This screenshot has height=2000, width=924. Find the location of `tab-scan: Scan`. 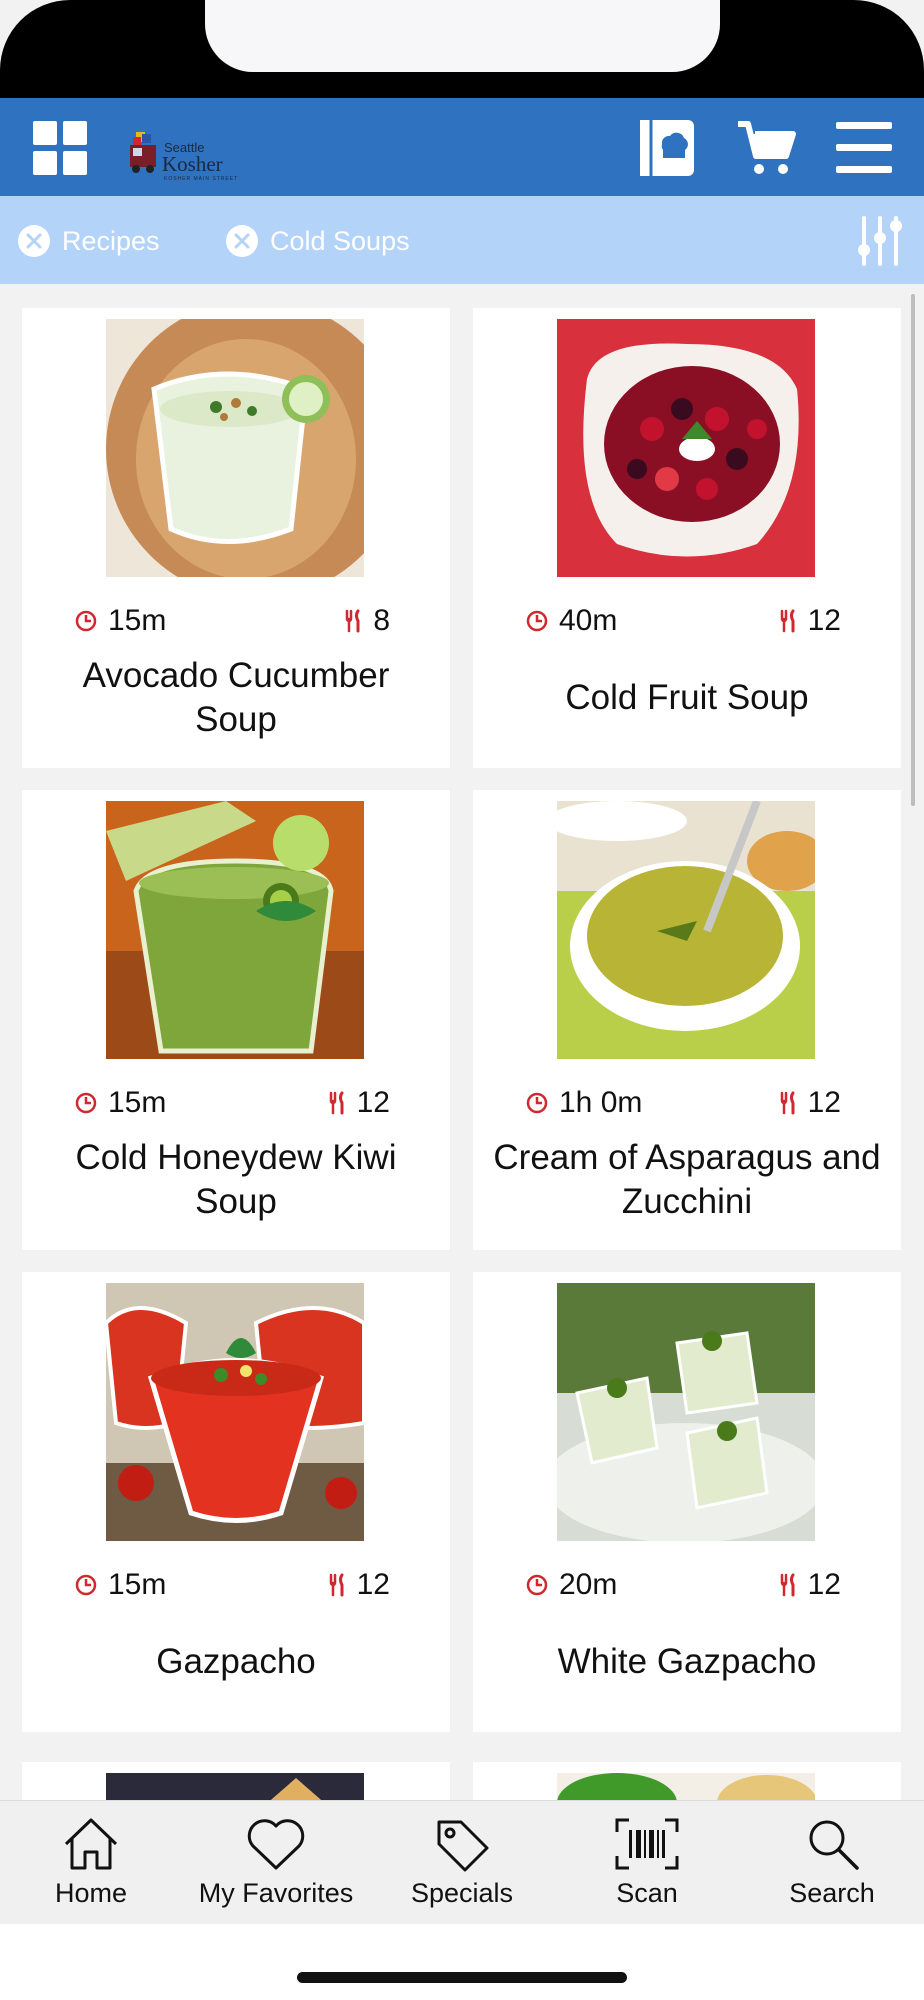

tab-scan: Scan is located at coordinates (647, 1866).